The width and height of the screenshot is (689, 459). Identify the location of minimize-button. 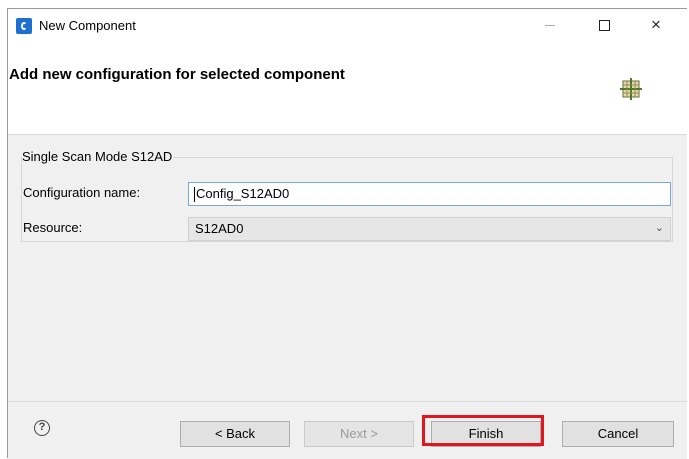
(550, 25).